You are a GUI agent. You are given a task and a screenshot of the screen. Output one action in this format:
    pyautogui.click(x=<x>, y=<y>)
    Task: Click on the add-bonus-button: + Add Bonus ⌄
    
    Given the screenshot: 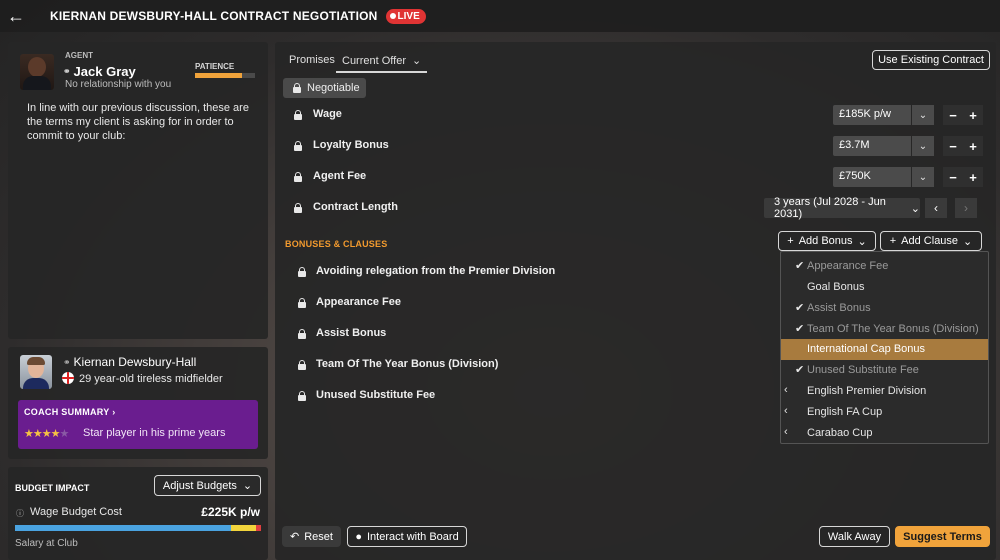 What is the action you would take?
    pyautogui.click(x=827, y=241)
    